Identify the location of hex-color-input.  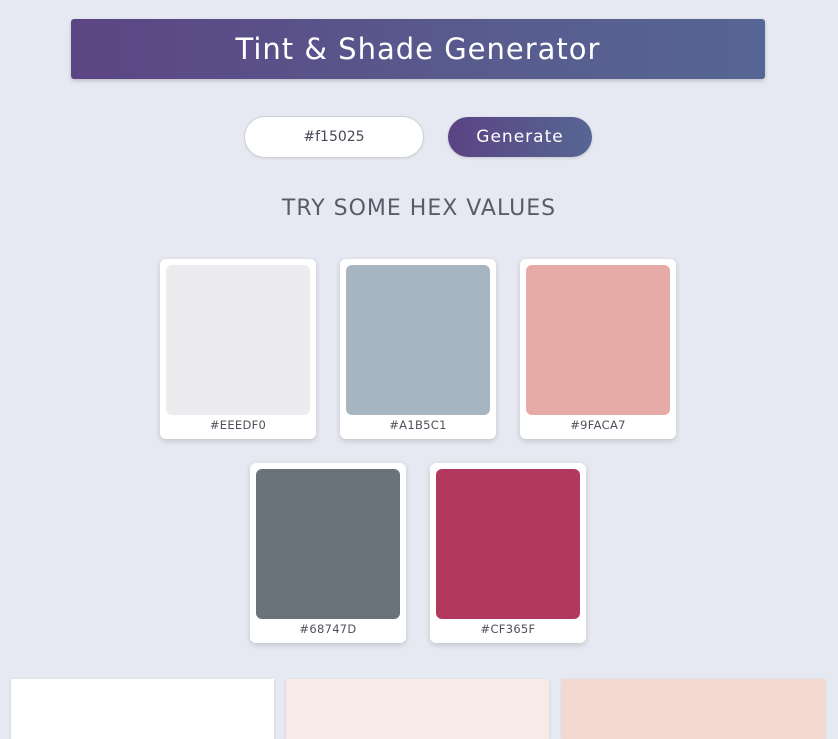
(334, 137).